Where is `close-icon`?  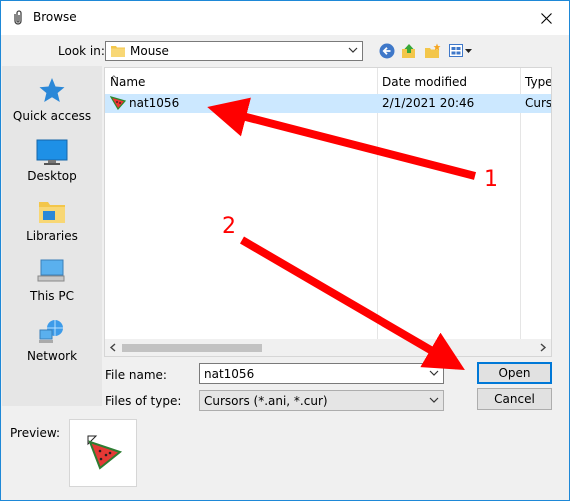 close-icon is located at coordinates (546, 18).